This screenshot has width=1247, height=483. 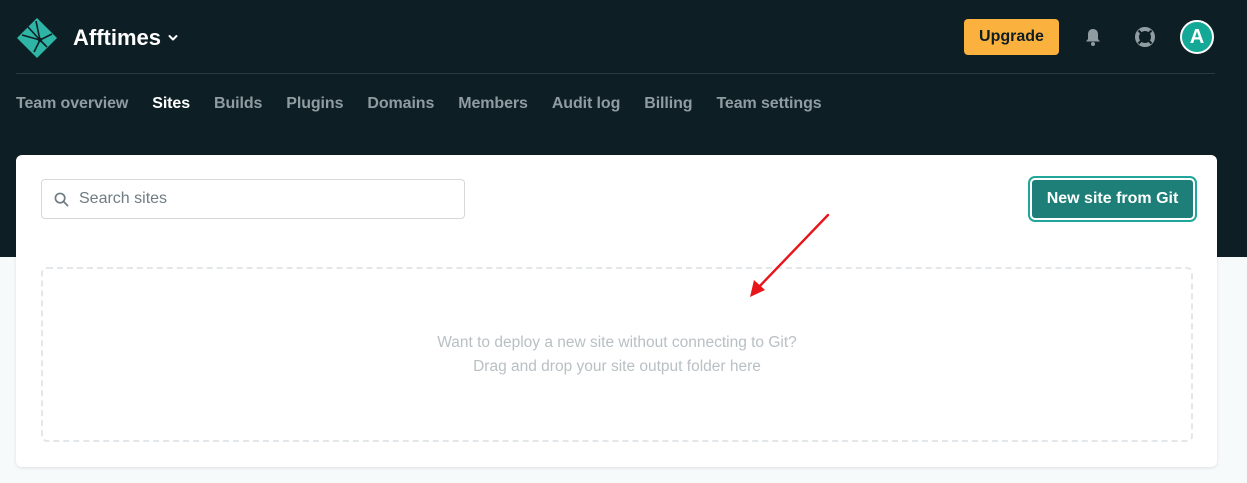 What do you see at coordinates (768, 104) in the screenshot?
I see `nav-item-team-settings: Team settings` at bounding box center [768, 104].